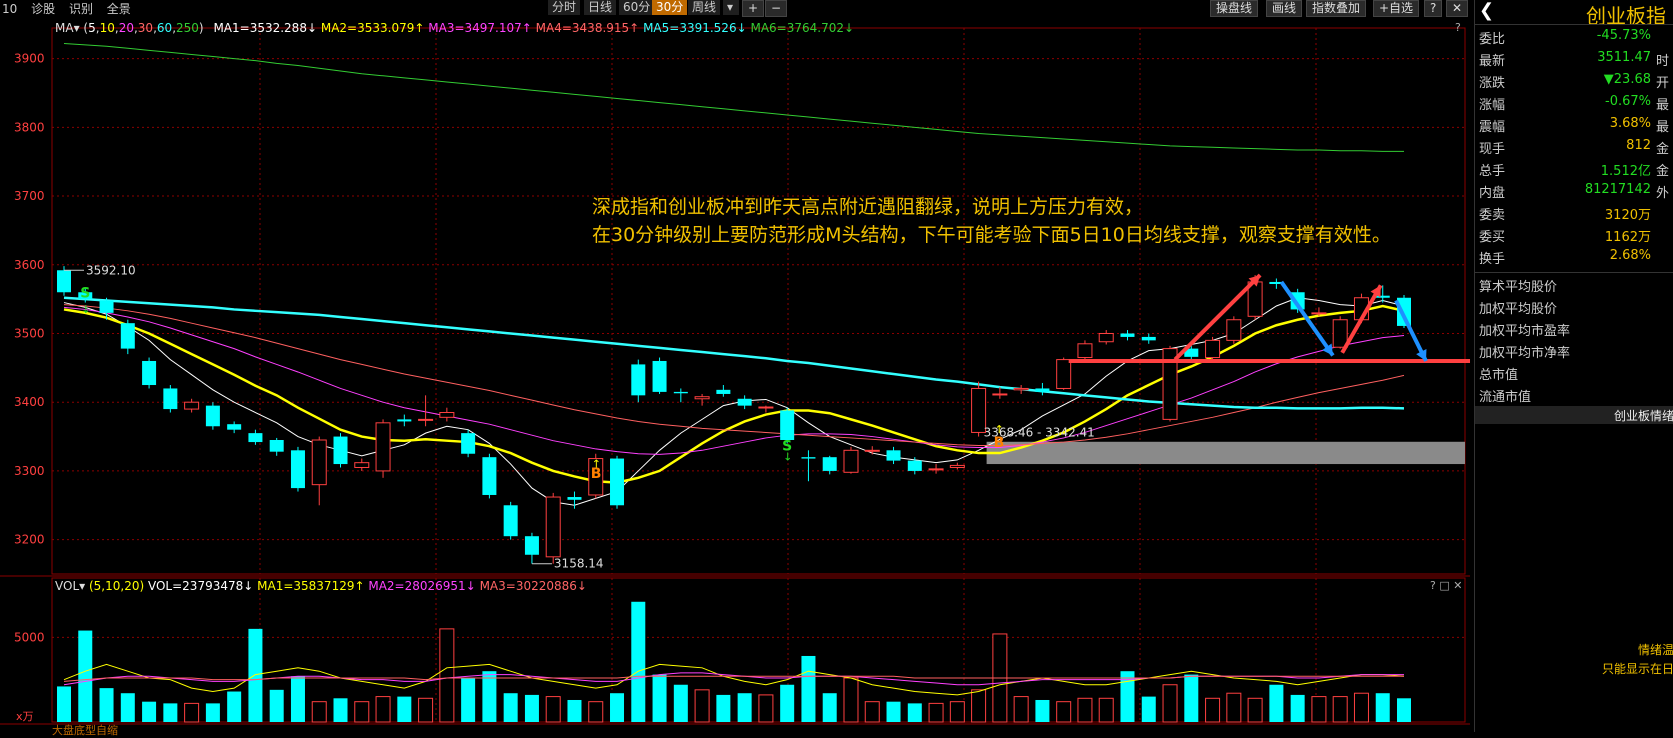 The width and height of the screenshot is (1673, 738). What do you see at coordinates (1505, 395) in the screenshot?
I see `metric-list-item: 流通市值` at bounding box center [1505, 395].